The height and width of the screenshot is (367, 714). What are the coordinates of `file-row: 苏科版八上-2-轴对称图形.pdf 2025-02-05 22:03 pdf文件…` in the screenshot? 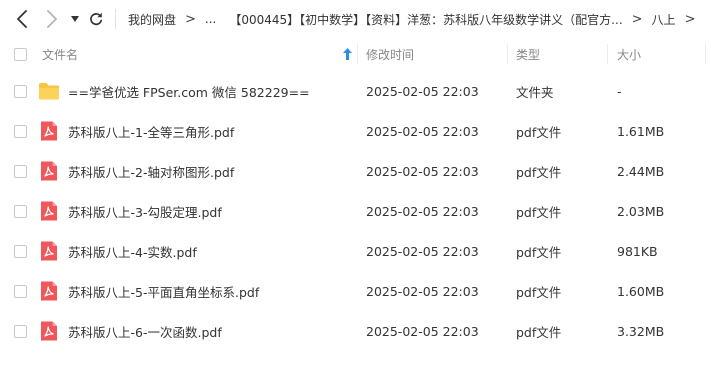 It's located at (357, 171).